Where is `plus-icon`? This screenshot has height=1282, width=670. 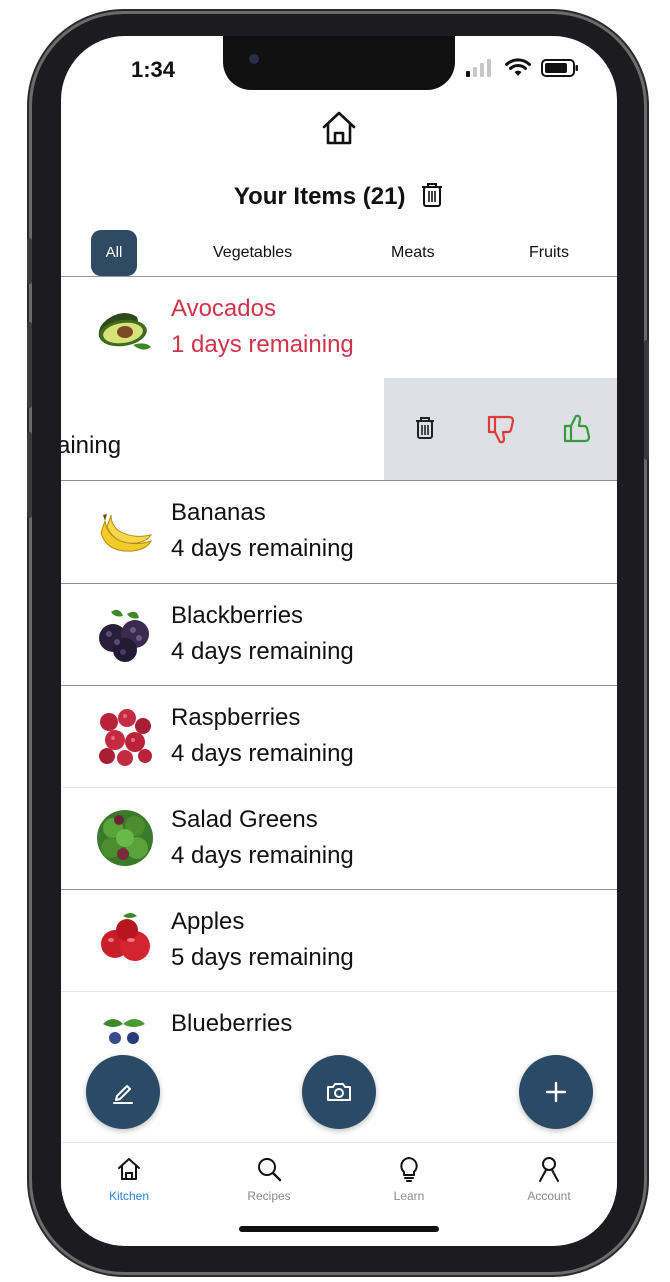
plus-icon is located at coordinates (556, 1092).